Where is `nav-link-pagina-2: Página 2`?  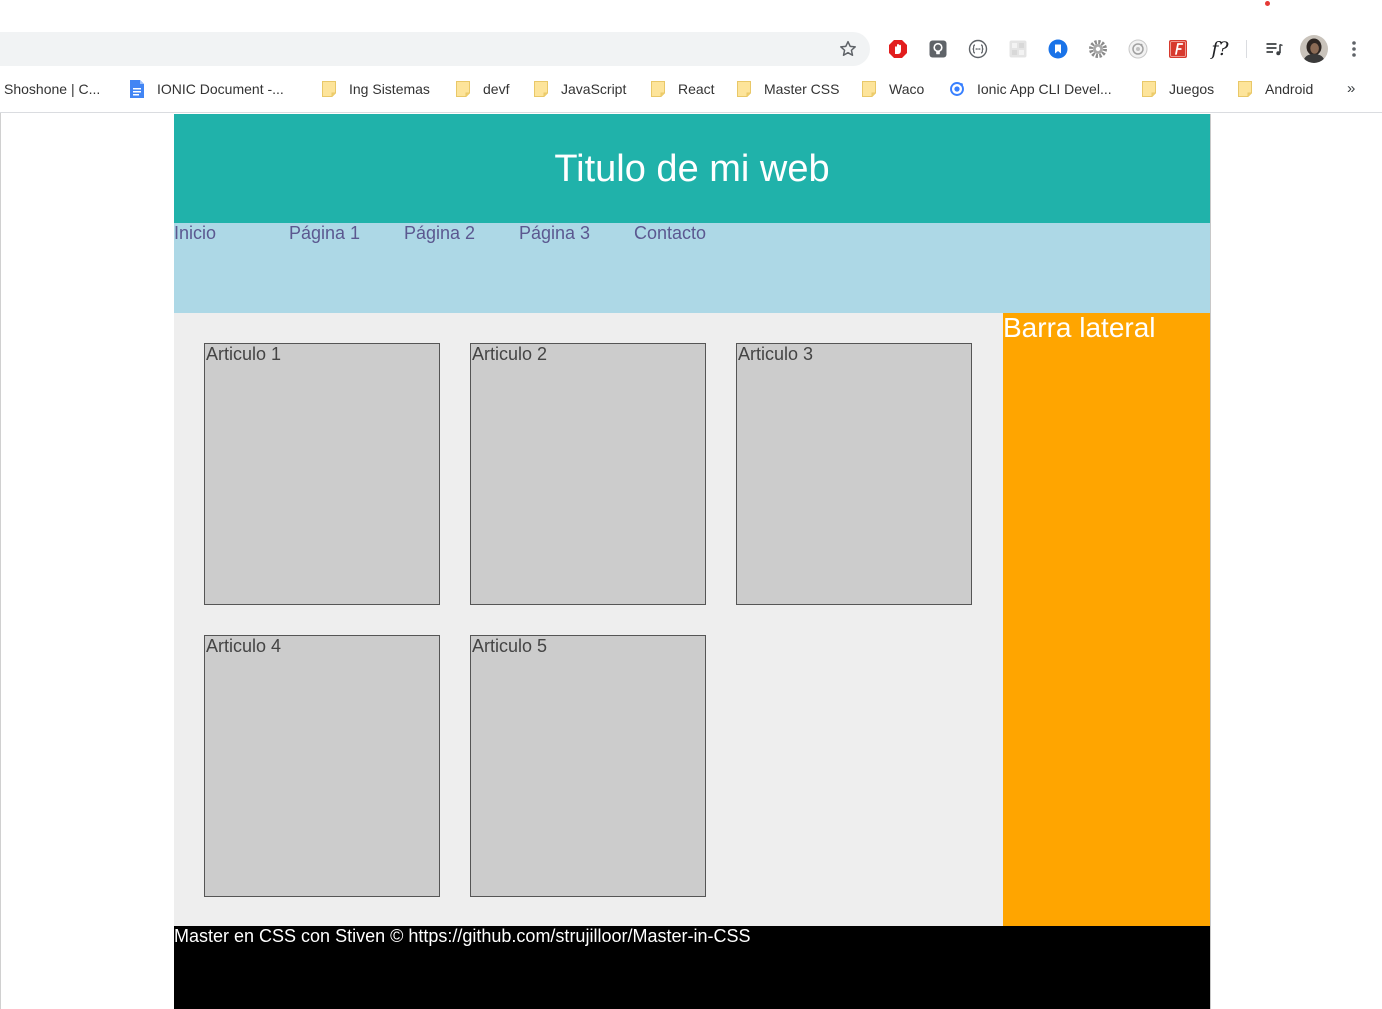
nav-link-pagina-2: Página 2 is located at coordinates (461, 233).